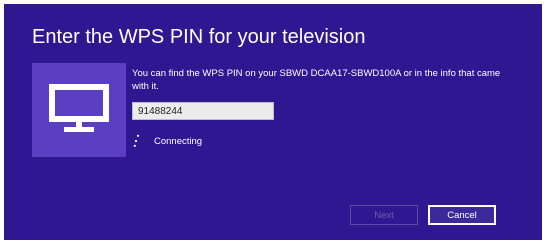  What do you see at coordinates (384, 215) in the screenshot?
I see `next-button: Next` at bounding box center [384, 215].